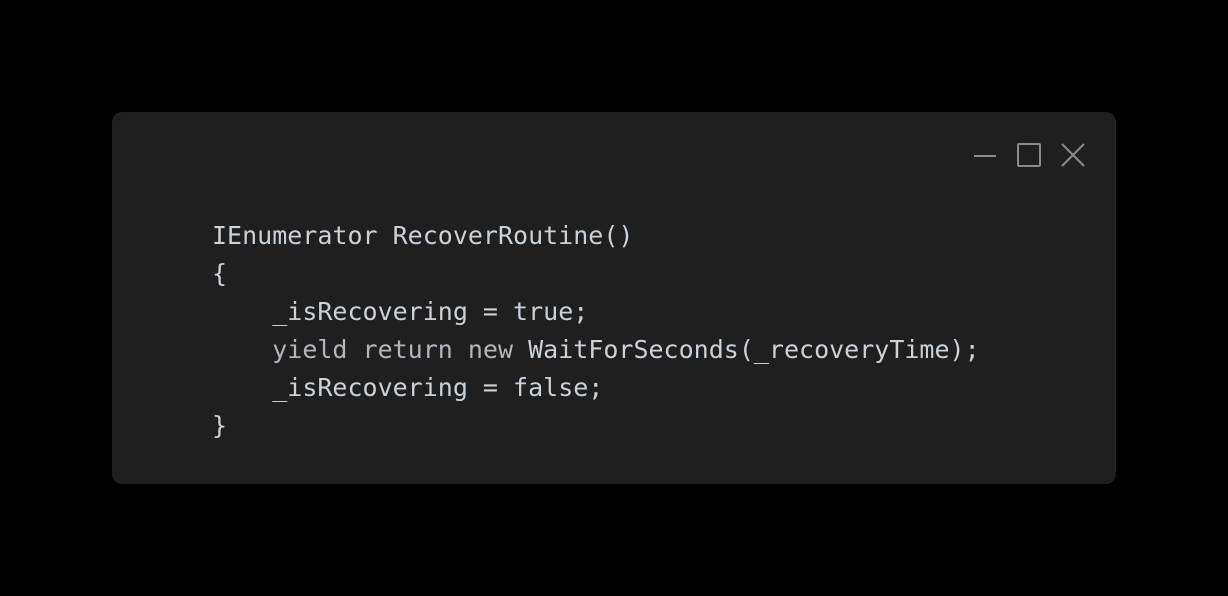  Describe the element at coordinates (220, 425) in the screenshot. I see `code-line: }` at that location.